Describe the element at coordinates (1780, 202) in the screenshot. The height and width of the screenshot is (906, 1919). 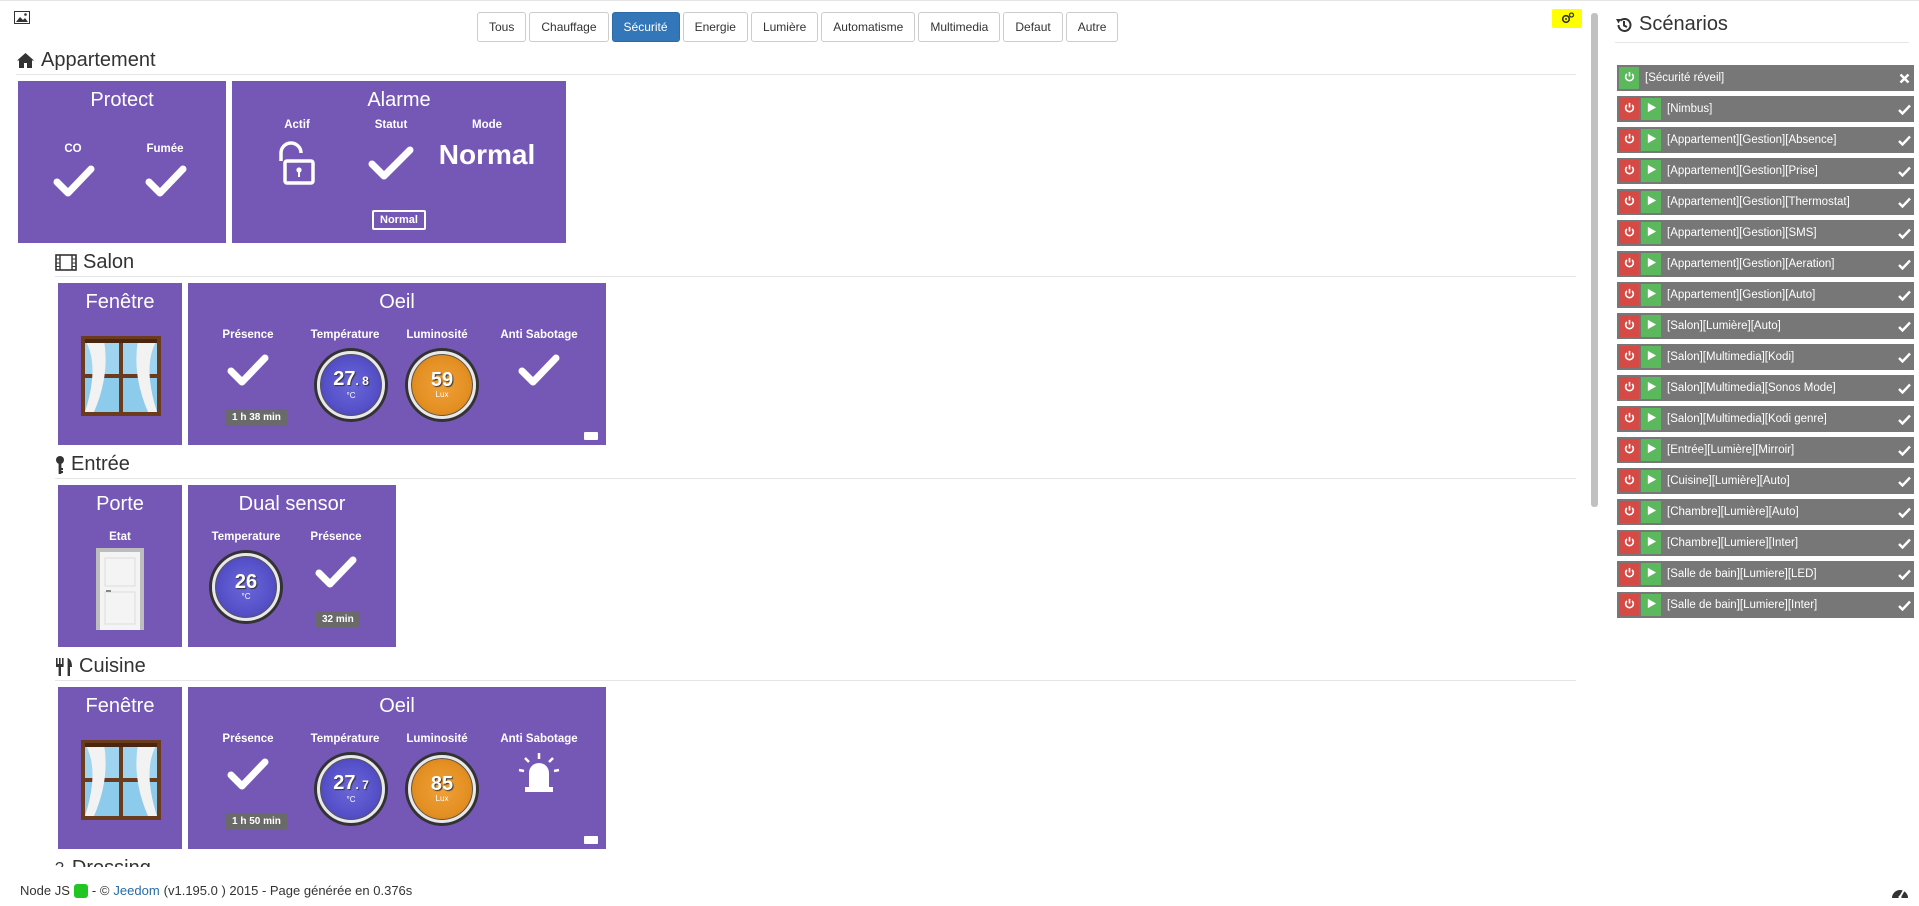
I see `scenario-name: [Appartement][Gestion][Thermostat]` at that location.